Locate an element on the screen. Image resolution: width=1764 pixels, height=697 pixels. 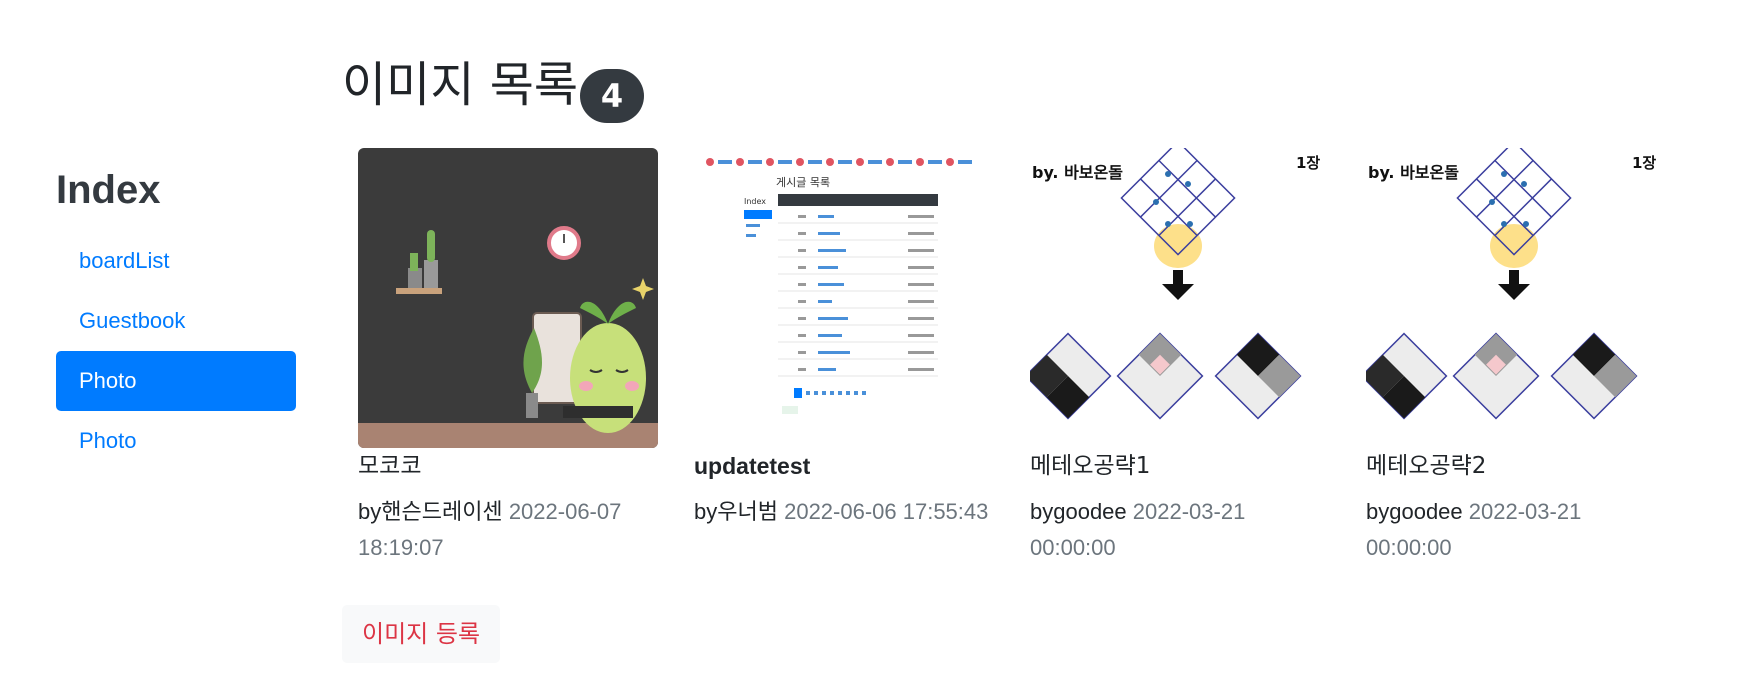
image-card: 모코코 by핸슨드레이센 2022-06-07 18:19:07 is located at coordinates (508, 357).